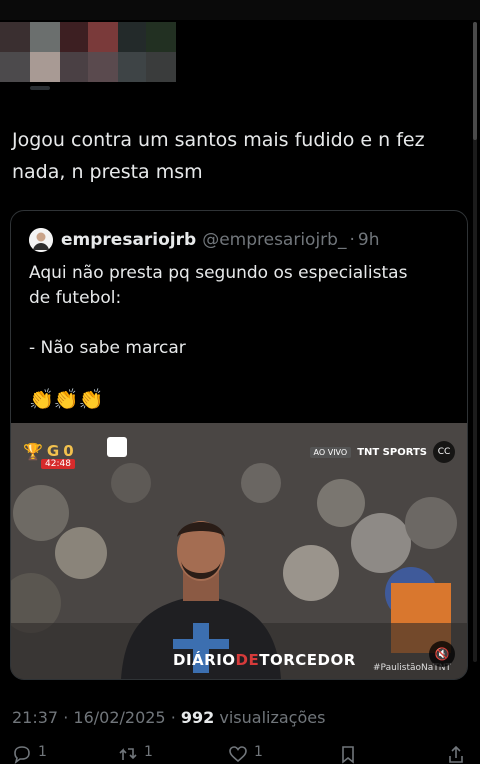 The height and width of the screenshot is (764, 480). Describe the element at coordinates (68, 451) in the screenshot. I see `team-score: 0` at that location.